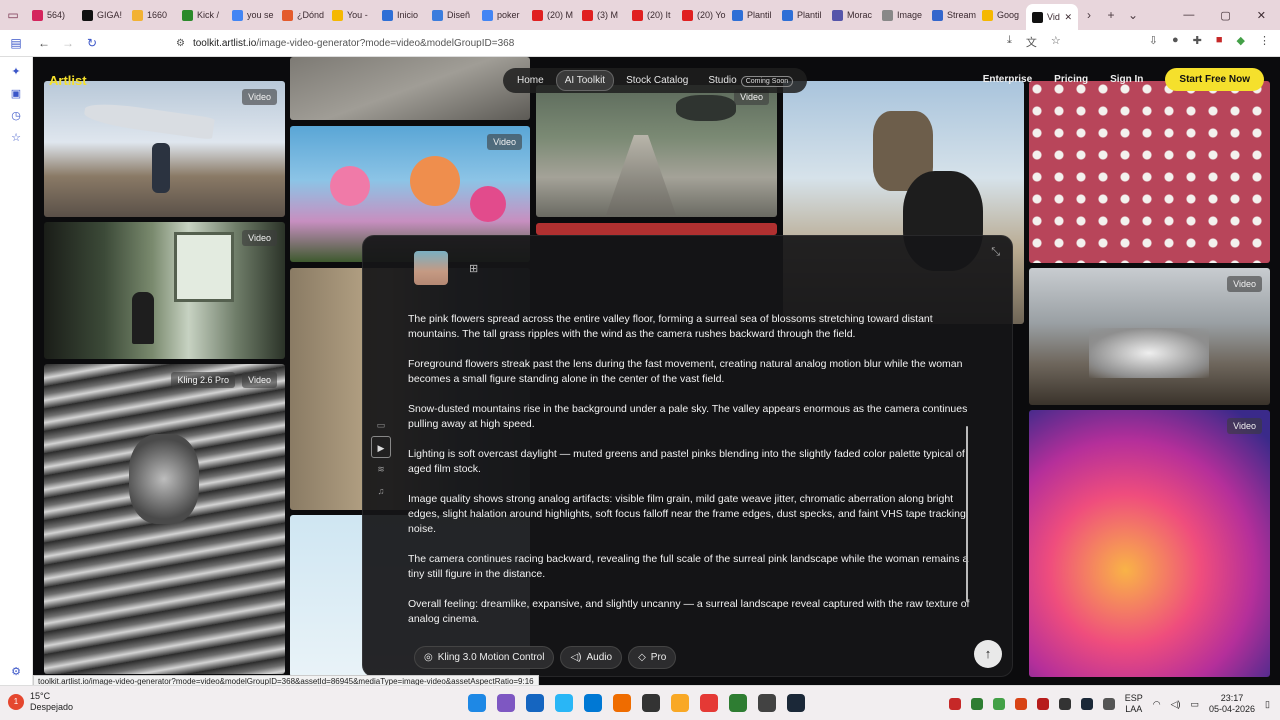 This screenshot has height=720, width=1280. I want to click on gallery-tile-nebula: Video, so click(1149, 543).